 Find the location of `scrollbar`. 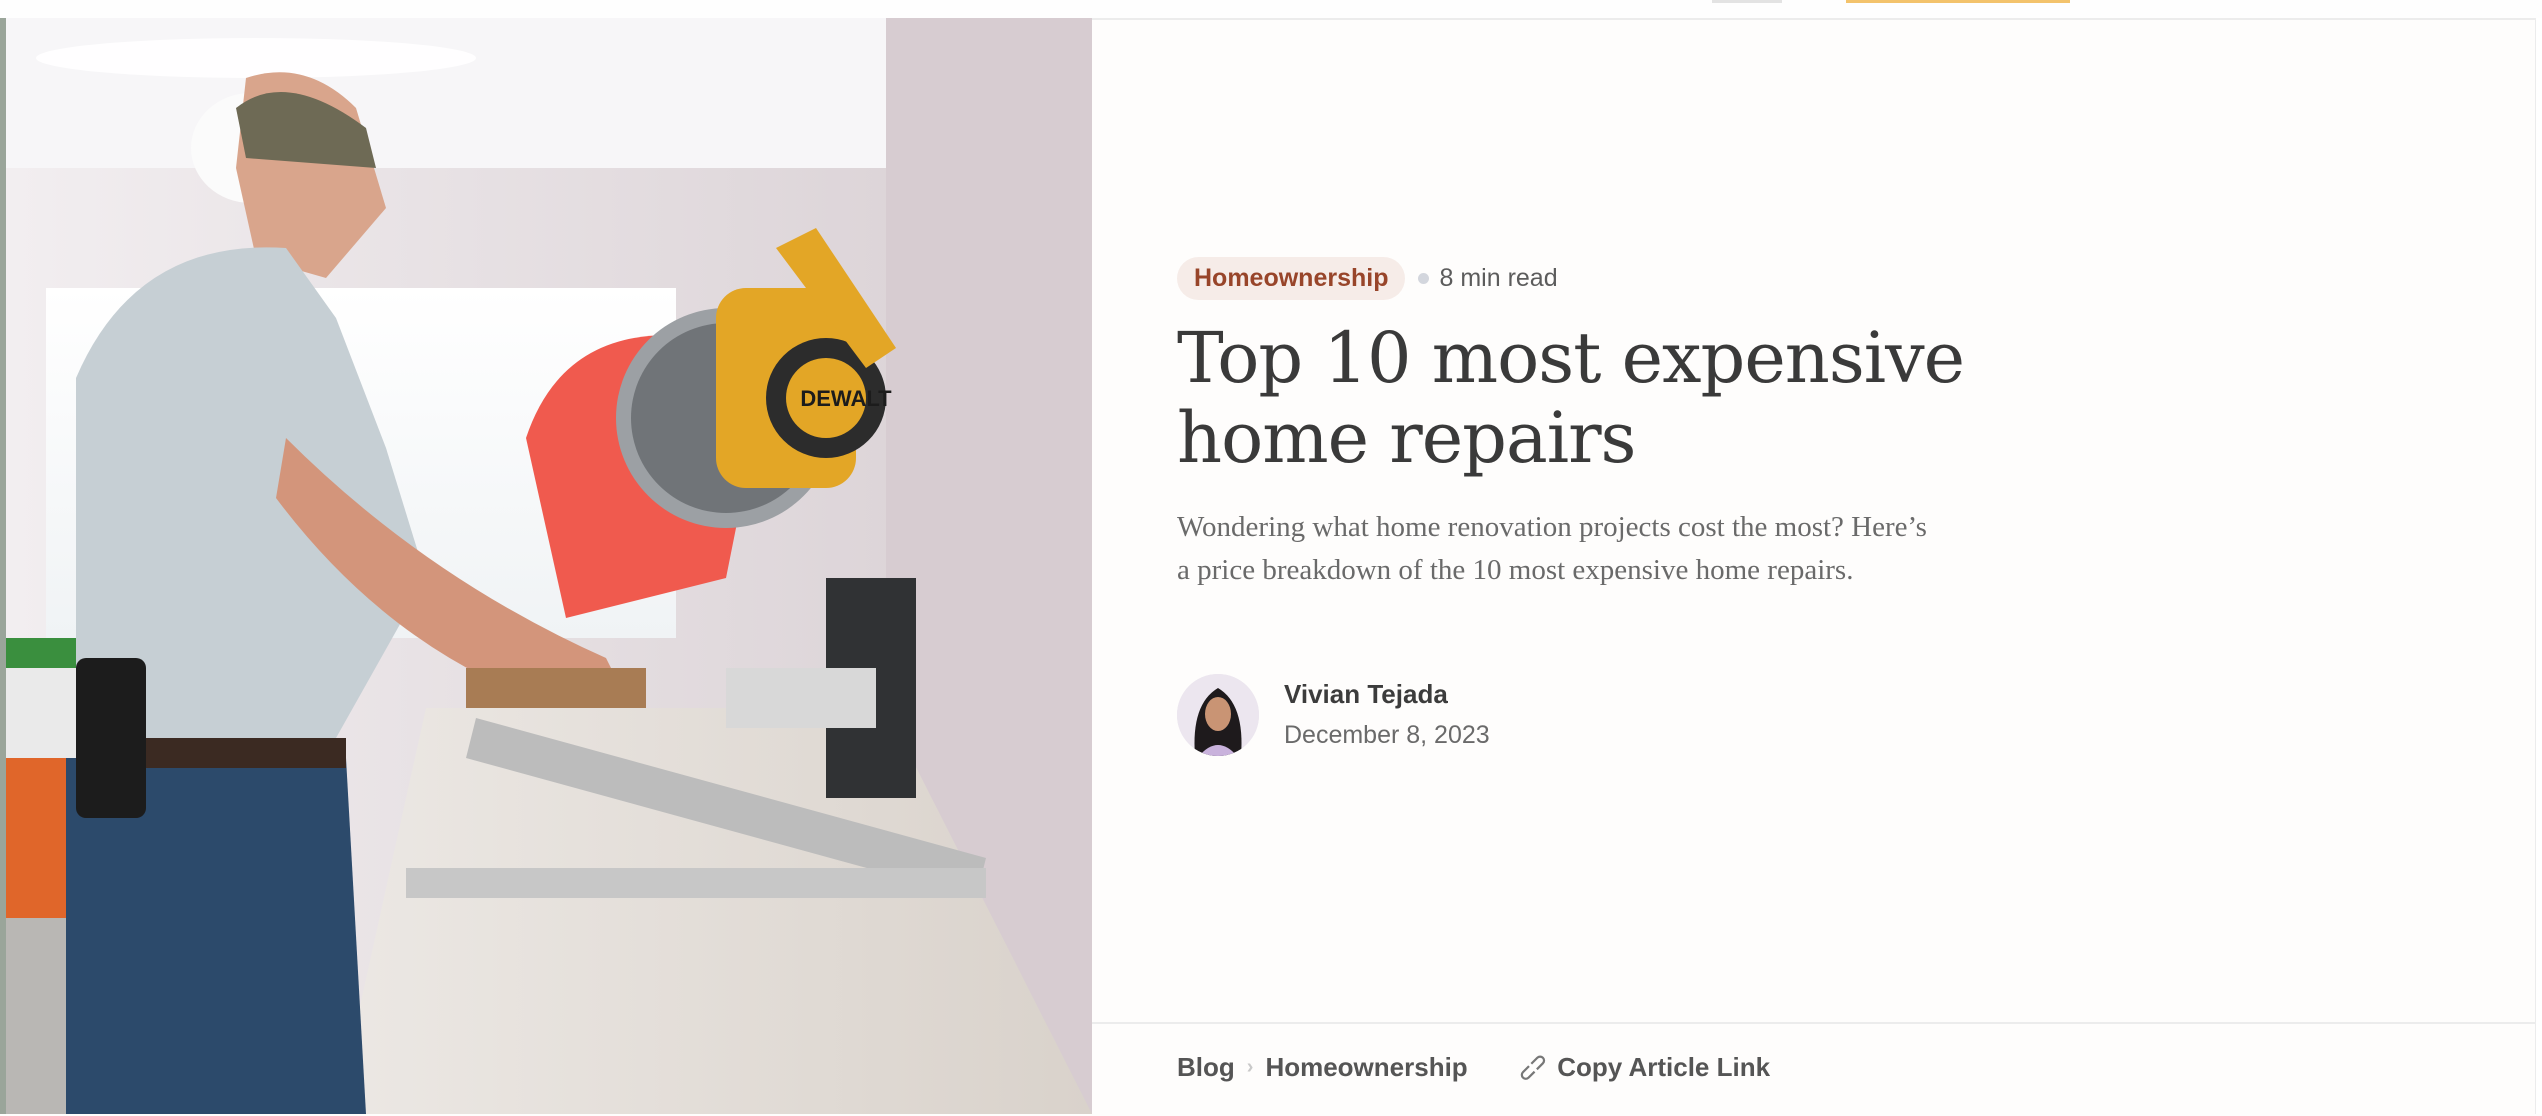

scrollbar is located at coordinates (2538, 566).